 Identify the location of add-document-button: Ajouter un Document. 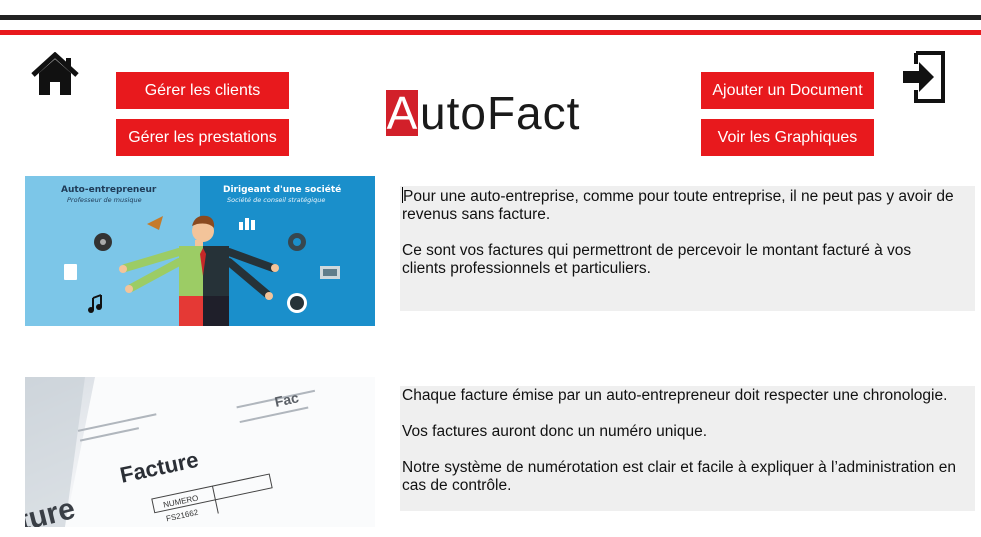
(787, 90).